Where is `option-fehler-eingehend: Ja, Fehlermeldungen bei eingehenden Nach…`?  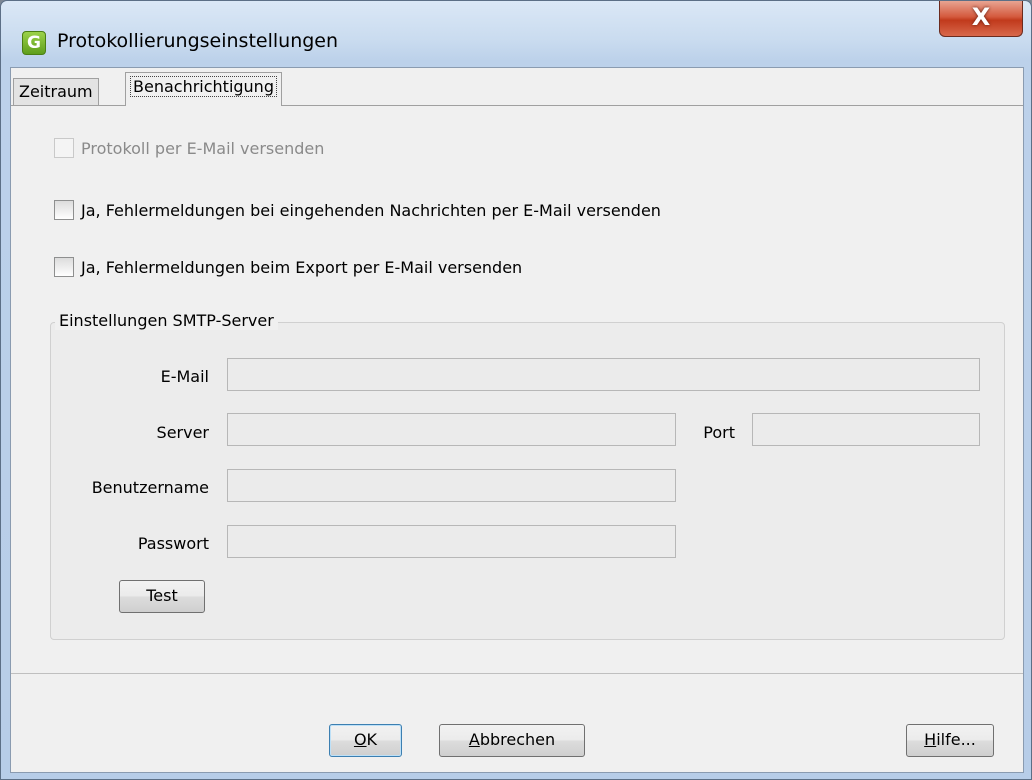
option-fehler-eingehend: Ja, Fehlermeldungen bei eingehenden Nach… is located at coordinates (357, 210).